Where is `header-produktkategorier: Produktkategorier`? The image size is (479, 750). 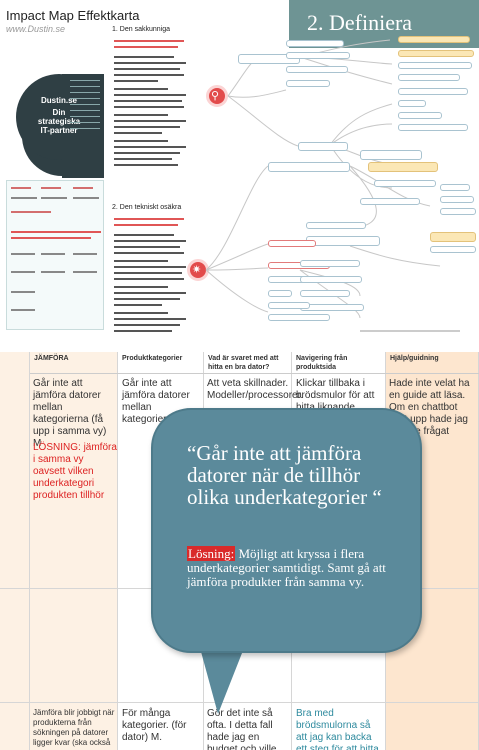 header-produktkategorier: Produktkategorier is located at coordinates (161, 363).